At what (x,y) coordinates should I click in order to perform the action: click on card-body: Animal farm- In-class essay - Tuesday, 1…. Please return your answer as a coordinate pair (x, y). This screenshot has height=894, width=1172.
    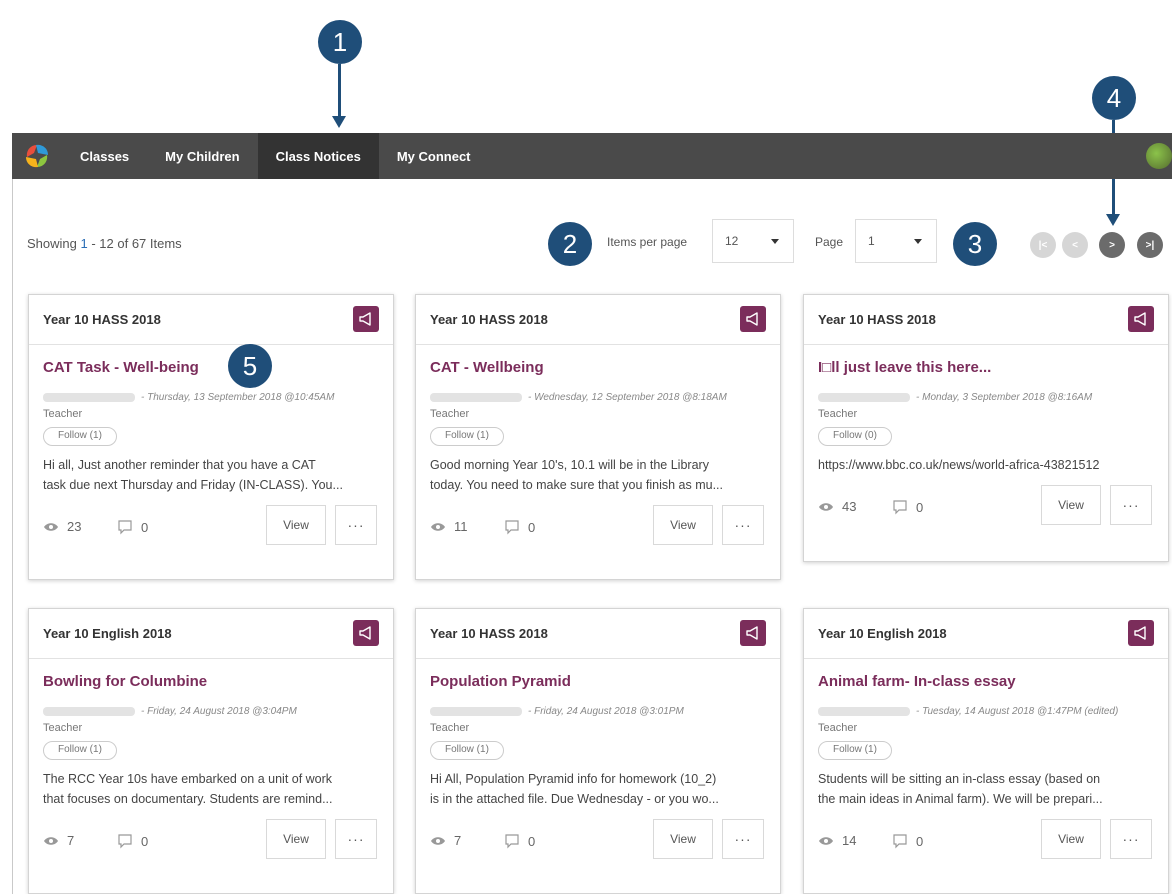
    Looking at the image, I should click on (986, 734).